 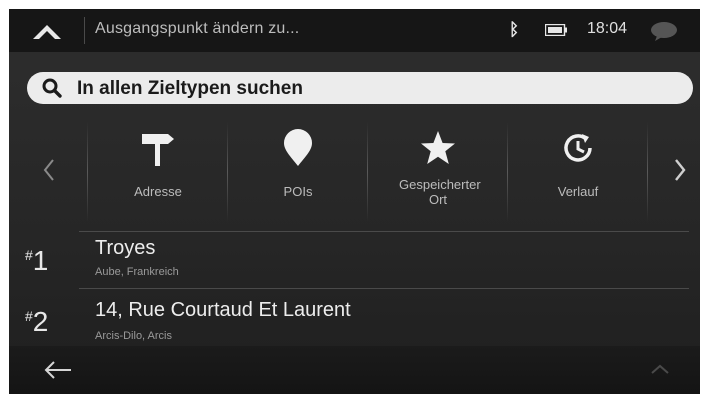 I want to click on chevron-up-icon, so click(x=660, y=369).